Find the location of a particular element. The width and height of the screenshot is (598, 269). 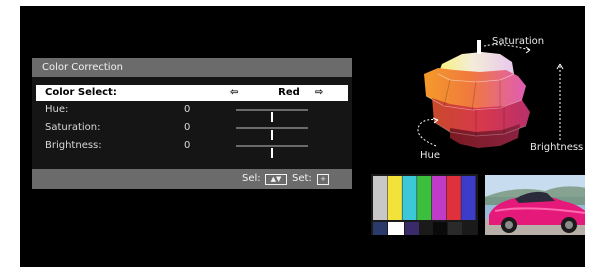

up-down-key-icon: ▲▼ is located at coordinates (276, 179).